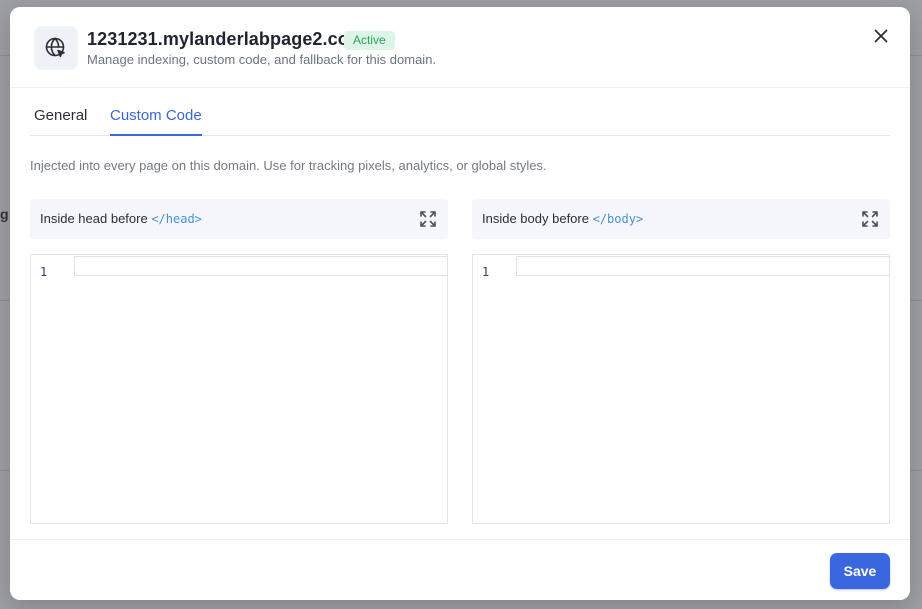 This screenshot has width=922, height=609. I want to click on head-code-label: Inside head before </head>, so click(121, 218).